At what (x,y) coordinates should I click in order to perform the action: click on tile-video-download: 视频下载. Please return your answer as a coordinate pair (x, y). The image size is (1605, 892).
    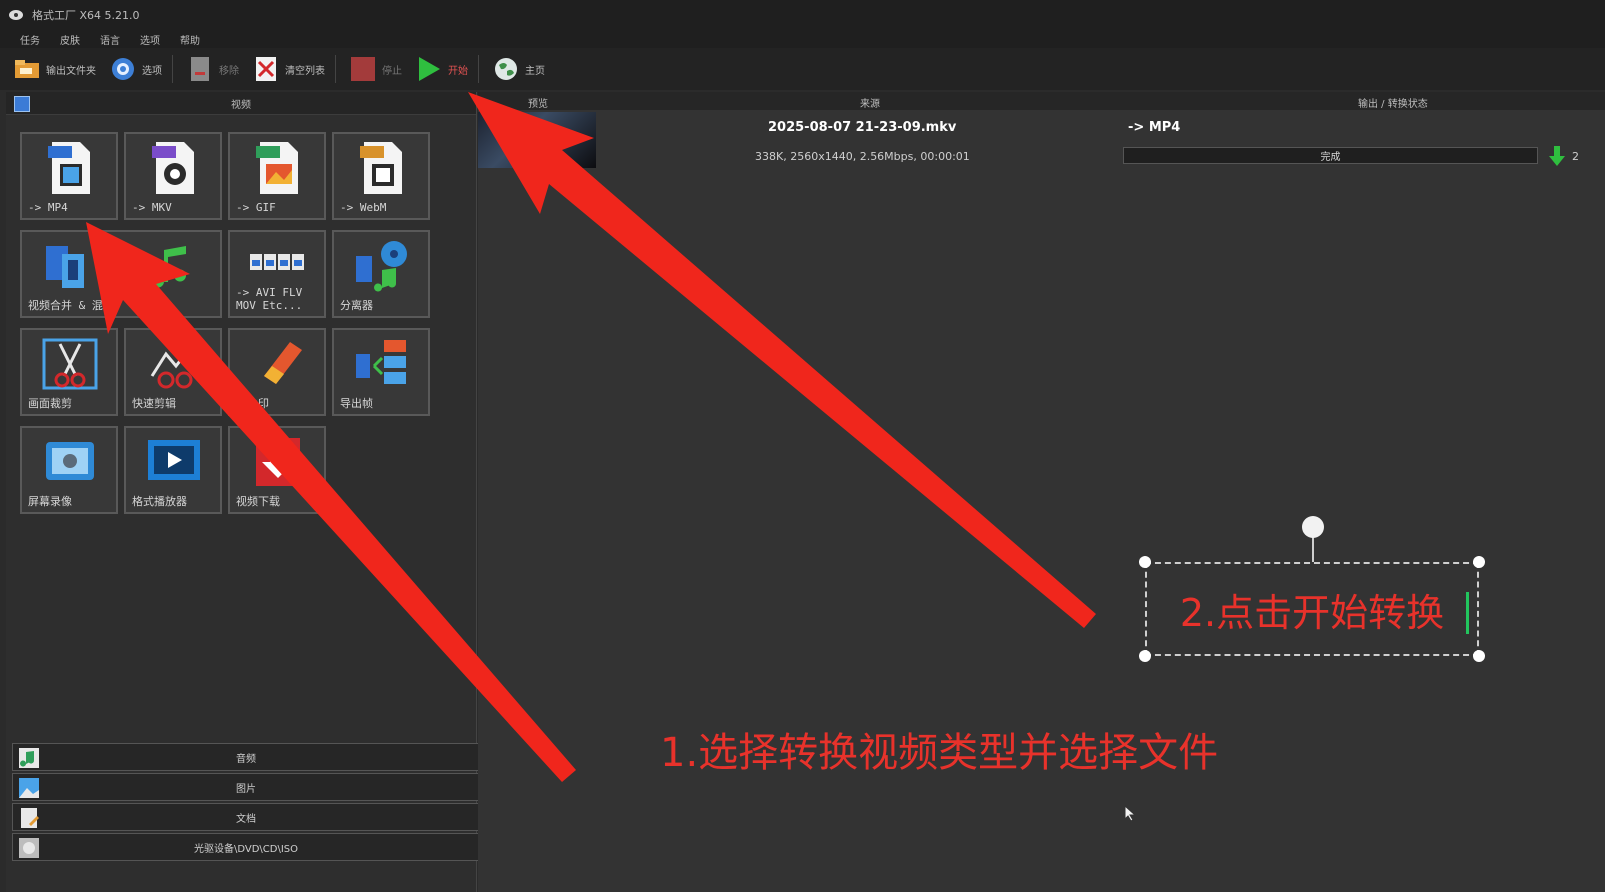
    Looking at the image, I should click on (277, 470).